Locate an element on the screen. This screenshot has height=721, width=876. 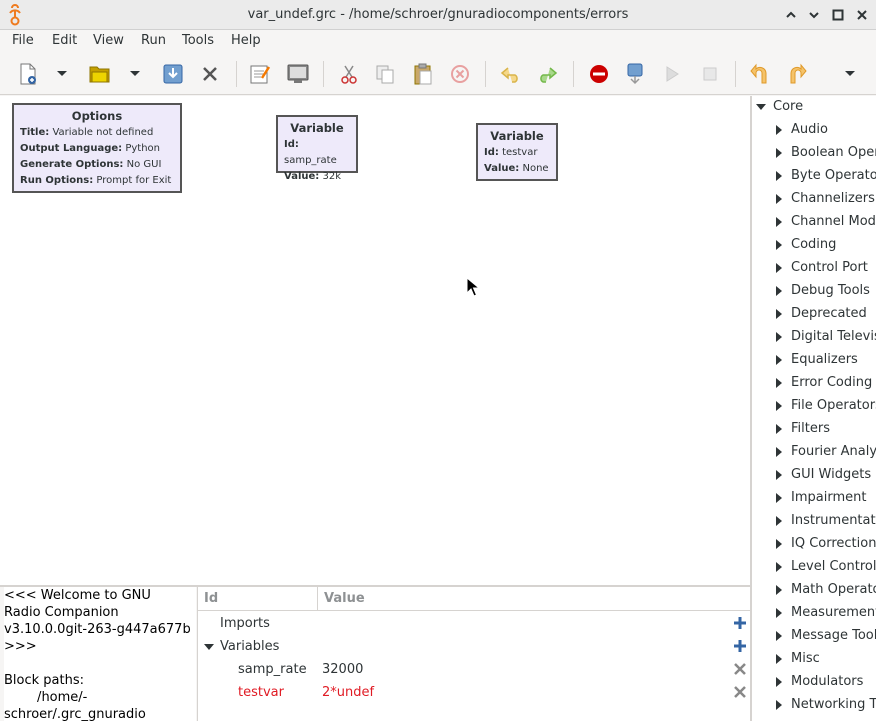
open-folder-icon is located at coordinates (100, 74).